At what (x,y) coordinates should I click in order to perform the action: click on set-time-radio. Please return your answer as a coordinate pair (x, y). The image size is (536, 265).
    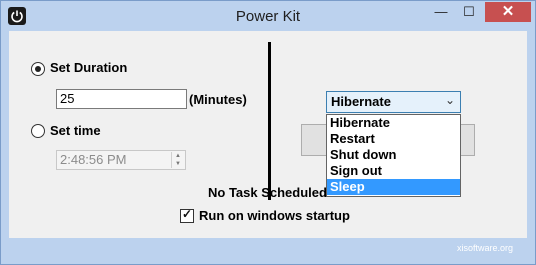
    Looking at the image, I should click on (38, 131).